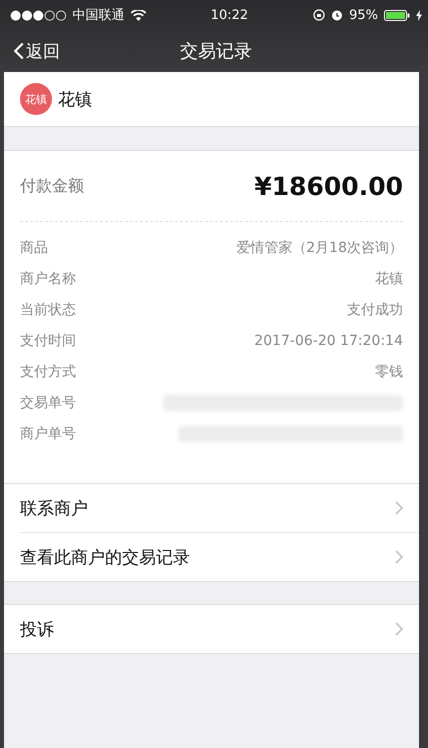 The height and width of the screenshot is (748, 428). What do you see at coordinates (36, 99) in the screenshot?
I see `merchant-logo: 花镇` at bounding box center [36, 99].